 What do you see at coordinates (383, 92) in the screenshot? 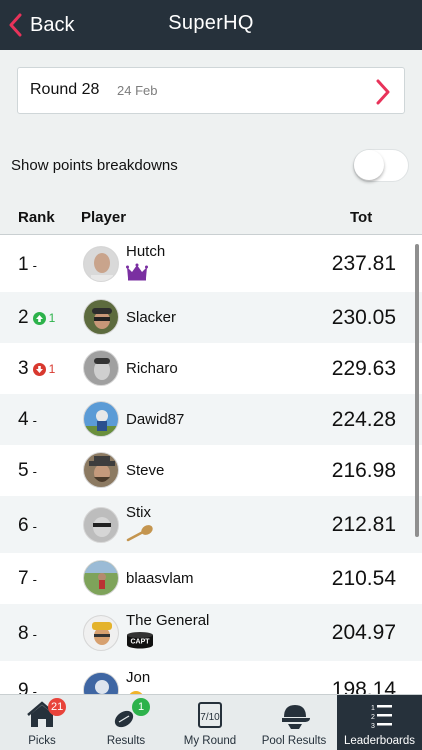
I see `chevron-right-icon` at bounding box center [383, 92].